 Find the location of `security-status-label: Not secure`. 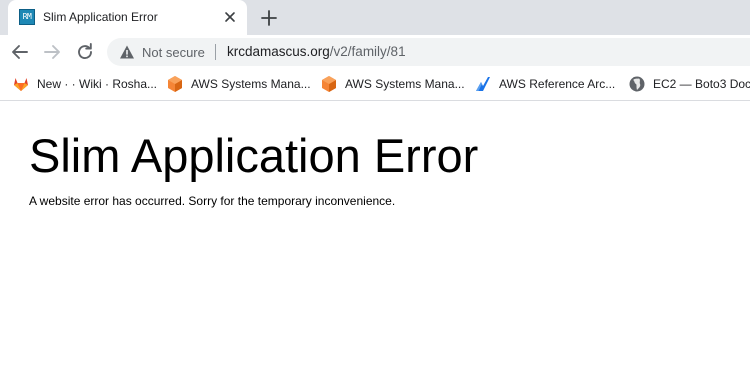

security-status-label: Not secure is located at coordinates (173, 52).